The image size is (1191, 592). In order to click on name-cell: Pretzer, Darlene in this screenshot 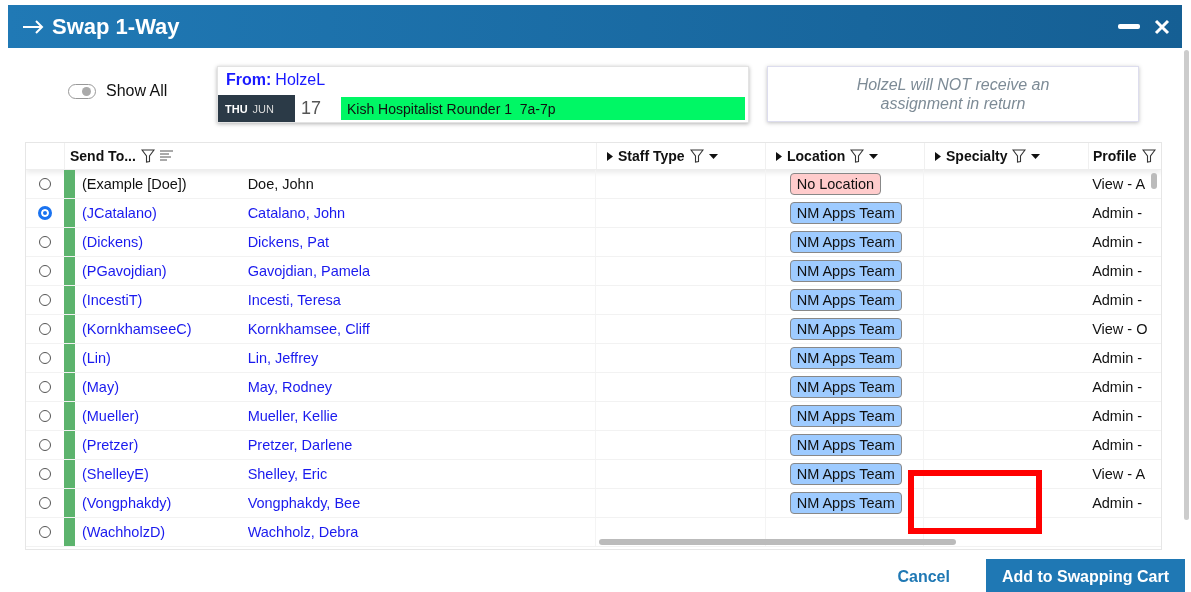, I will do `click(300, 445)`.